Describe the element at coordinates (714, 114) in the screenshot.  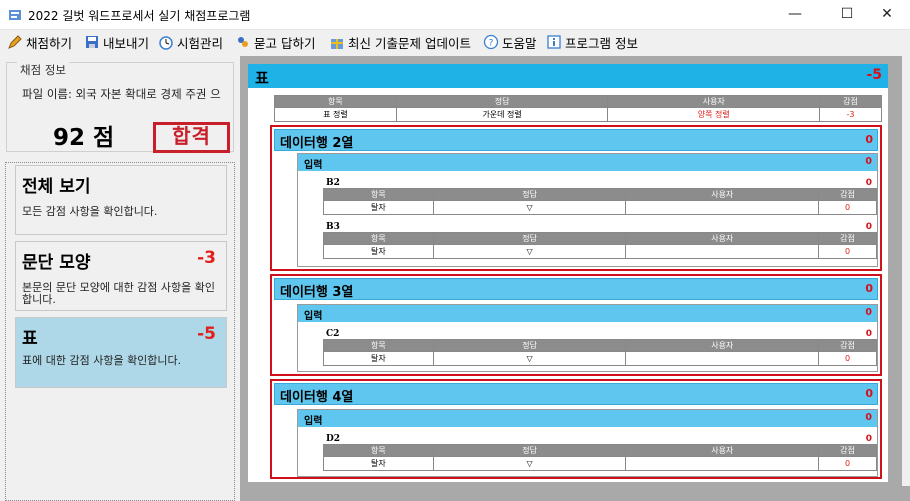
I see `cell-user: 양쪽 정렬` at that location.